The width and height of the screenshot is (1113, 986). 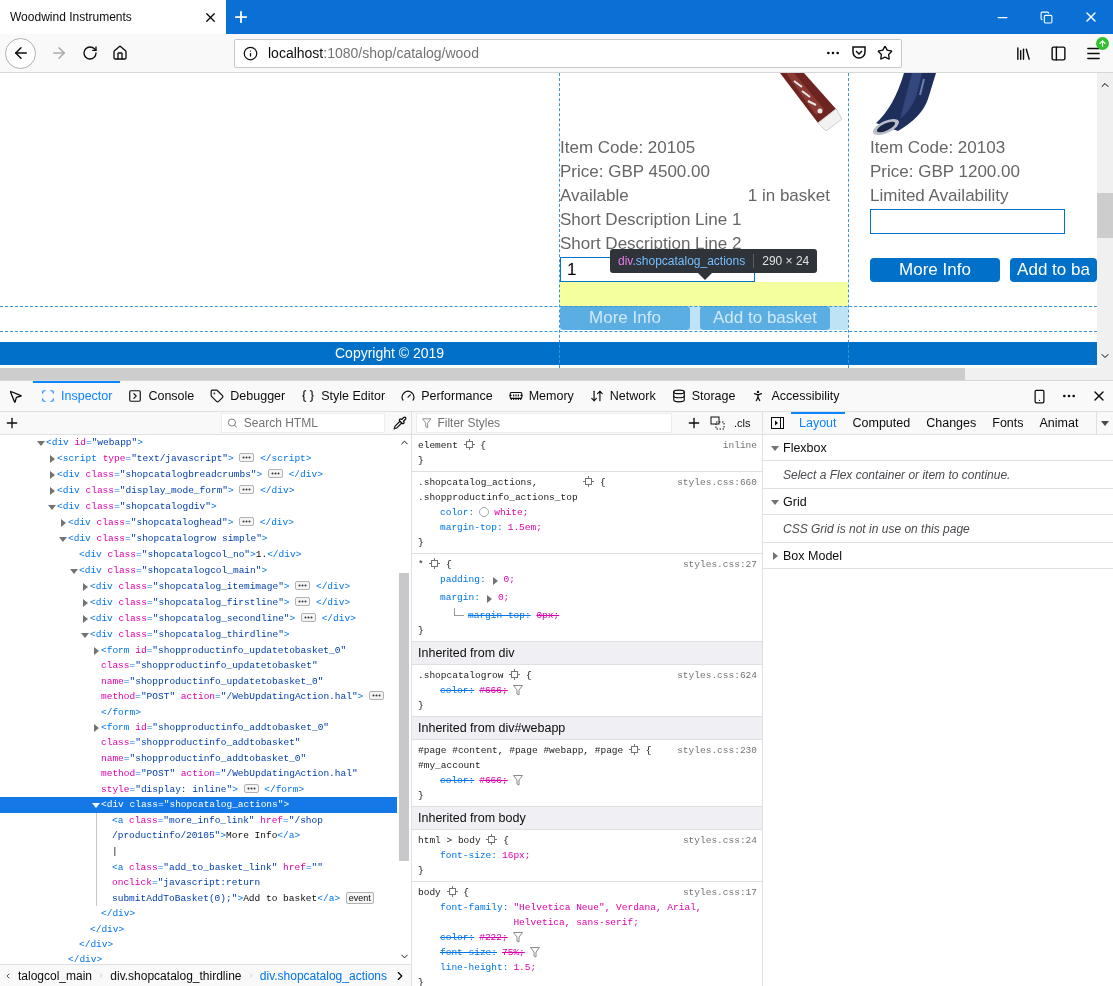 What do you see at coordinates (115, 851) in the screenshot?
I see `html-tag: |` at bounding box center [115, 851].